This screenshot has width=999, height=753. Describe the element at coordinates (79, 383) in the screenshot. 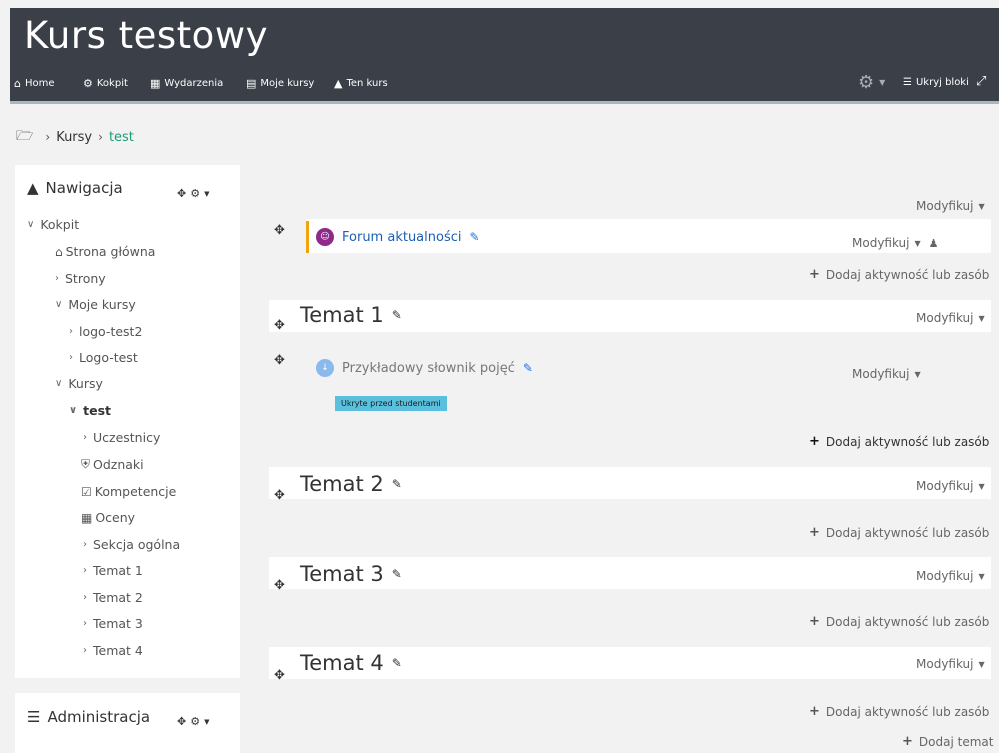

I see `tree-item-courses: ∨ Kursy` at that location.